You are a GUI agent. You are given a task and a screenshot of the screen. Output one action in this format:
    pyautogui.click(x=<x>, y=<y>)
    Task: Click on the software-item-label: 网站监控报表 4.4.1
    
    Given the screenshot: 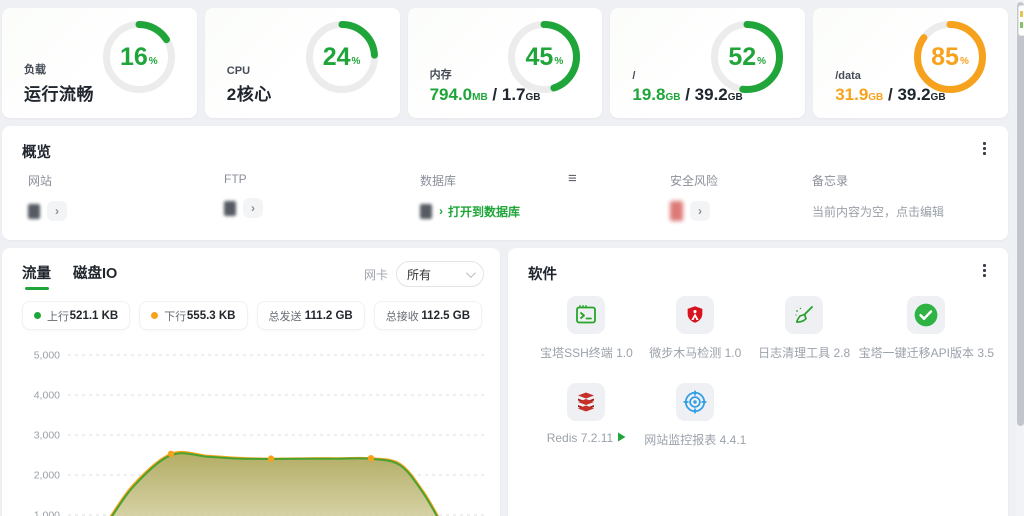 What is the action you would take?
    pyautogui.click(x=695, y=440)
    